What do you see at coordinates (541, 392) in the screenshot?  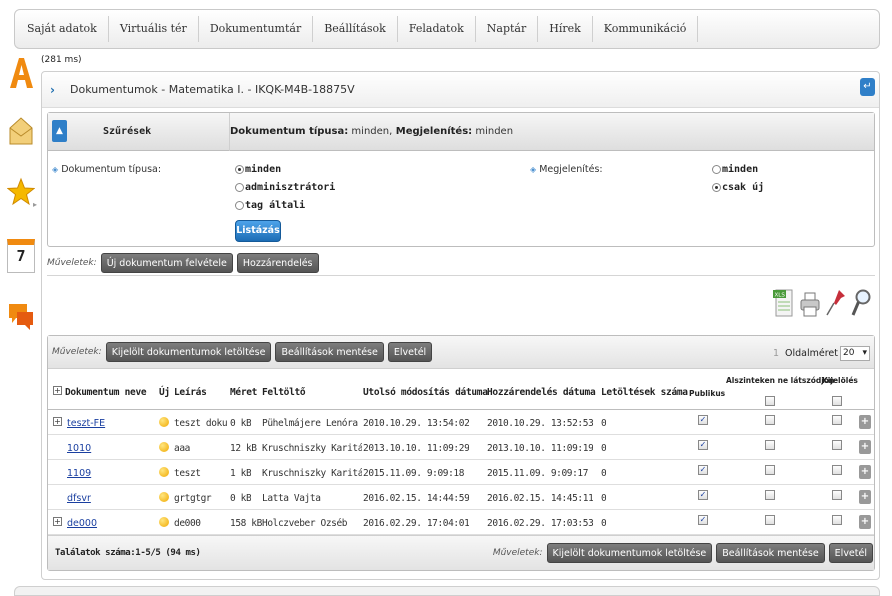 I see `col-assigned: Hozzárendelés dátuma` at bounding box center [541, 392].